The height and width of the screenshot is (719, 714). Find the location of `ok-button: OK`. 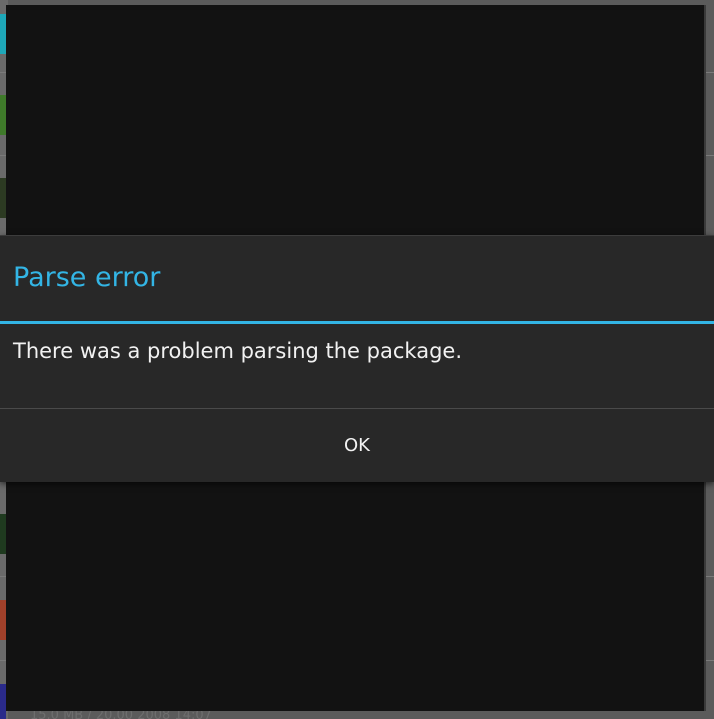

ok-button: OK is located at coordinates (357, 445).